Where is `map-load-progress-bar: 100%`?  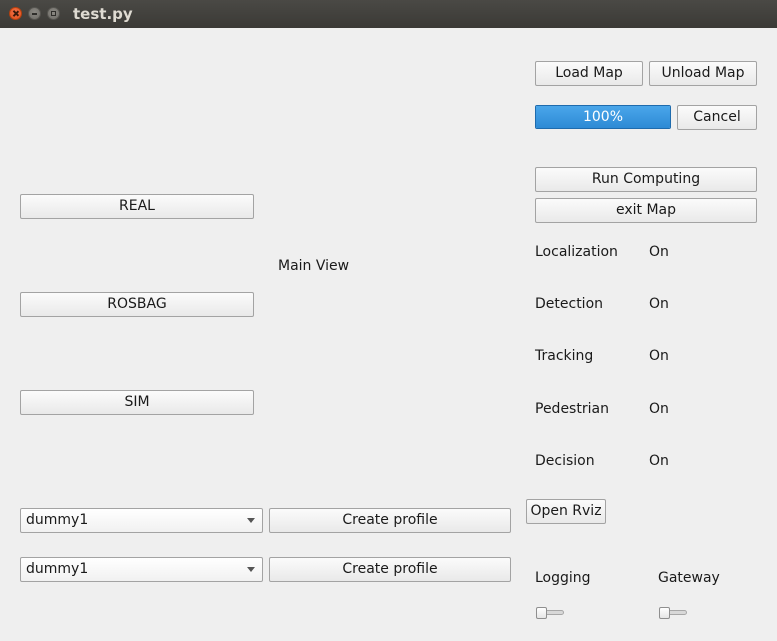 map-load-progress-bar: 100% is located at coordinates (603, 117).